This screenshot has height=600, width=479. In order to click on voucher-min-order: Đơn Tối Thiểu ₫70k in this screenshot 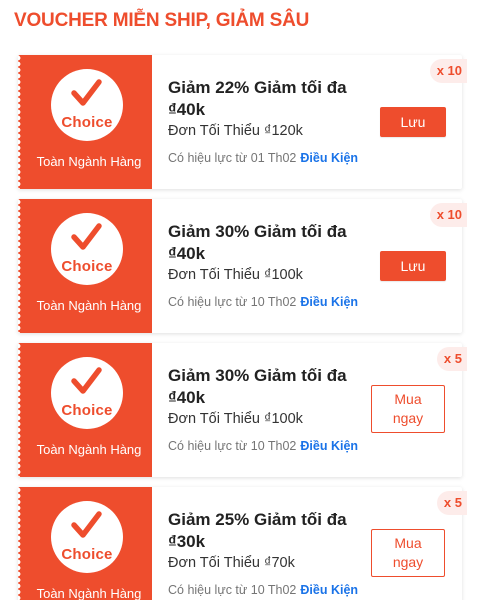, I will do `click(231, 563)`.